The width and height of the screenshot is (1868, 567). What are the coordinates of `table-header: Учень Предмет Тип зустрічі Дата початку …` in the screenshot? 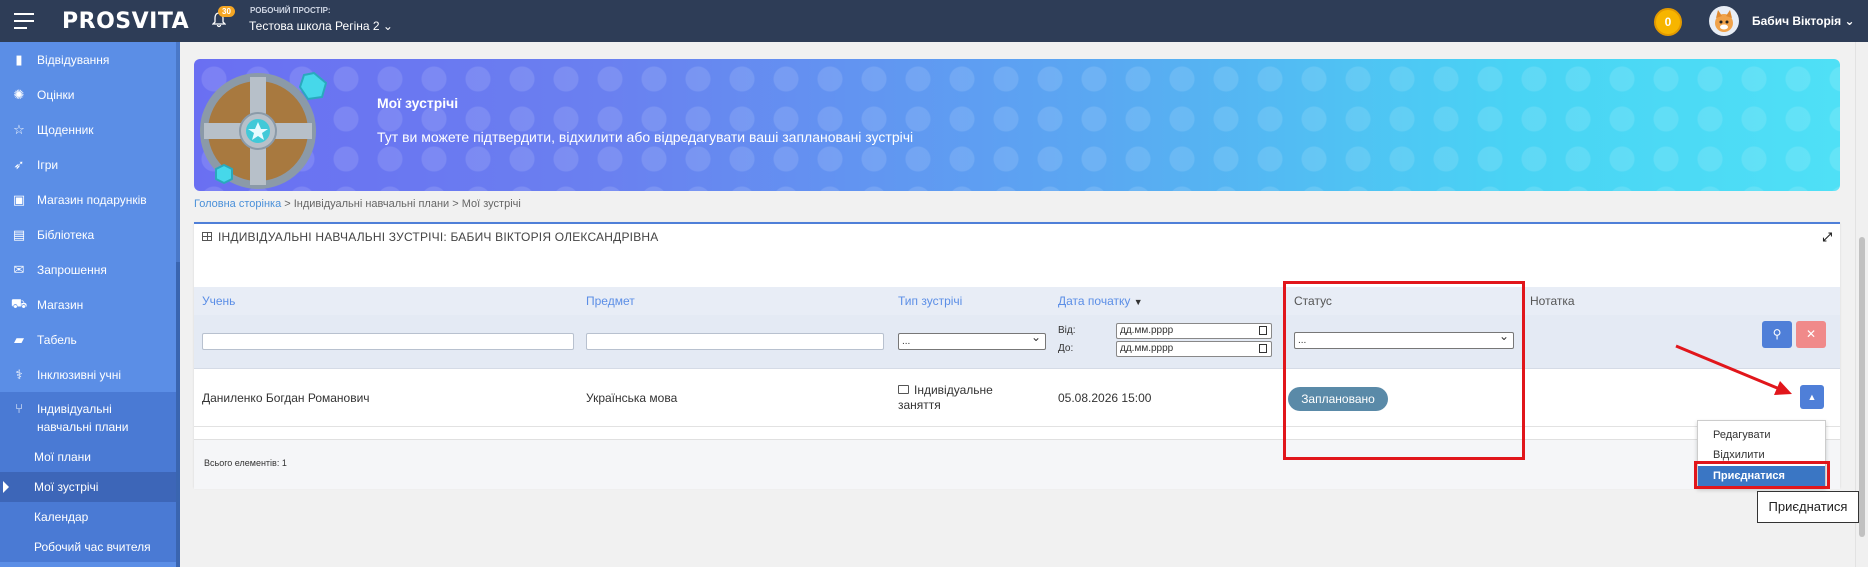 It's located at (1017, 301).